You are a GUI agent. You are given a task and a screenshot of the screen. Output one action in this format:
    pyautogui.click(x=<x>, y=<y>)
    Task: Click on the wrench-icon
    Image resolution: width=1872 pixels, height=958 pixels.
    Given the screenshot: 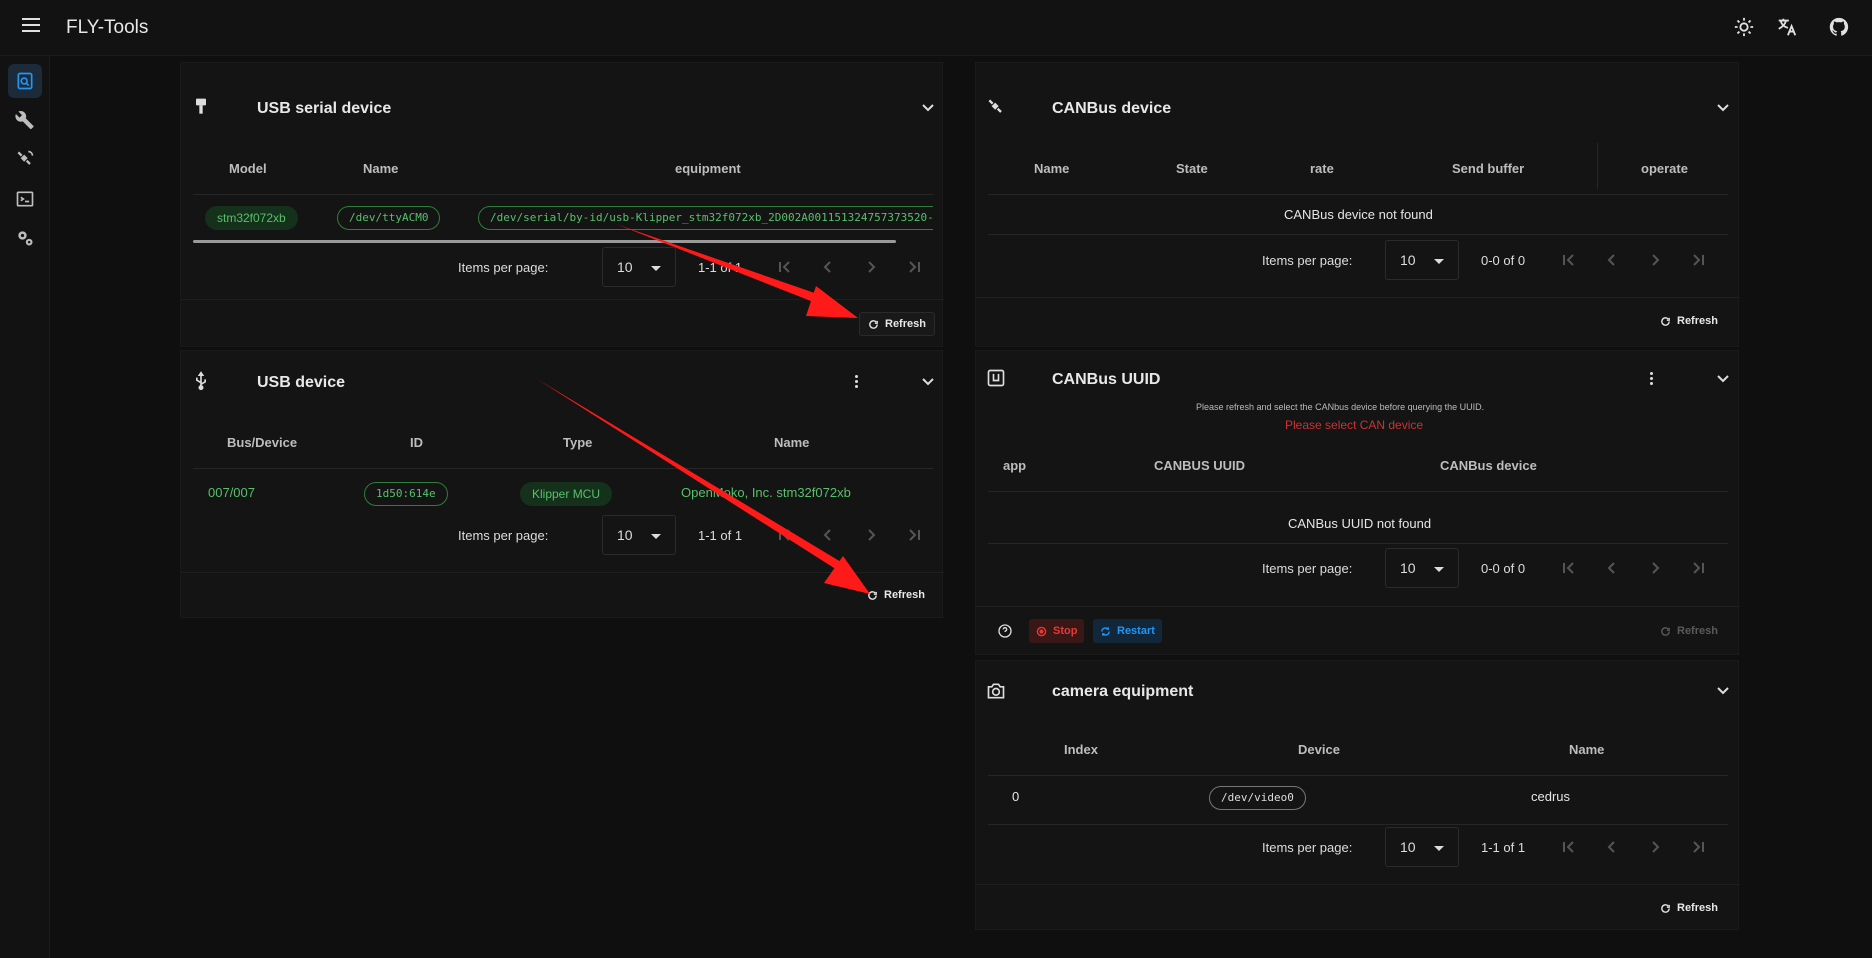 What is the action you would take?
    pyautogui.click(x=25, y=120)
    